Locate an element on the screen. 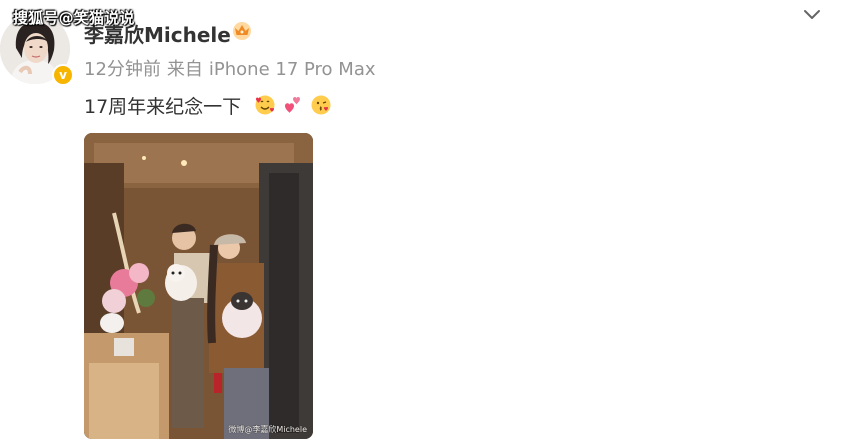  hearts-face-emoji is located at coordinates (265, 105).